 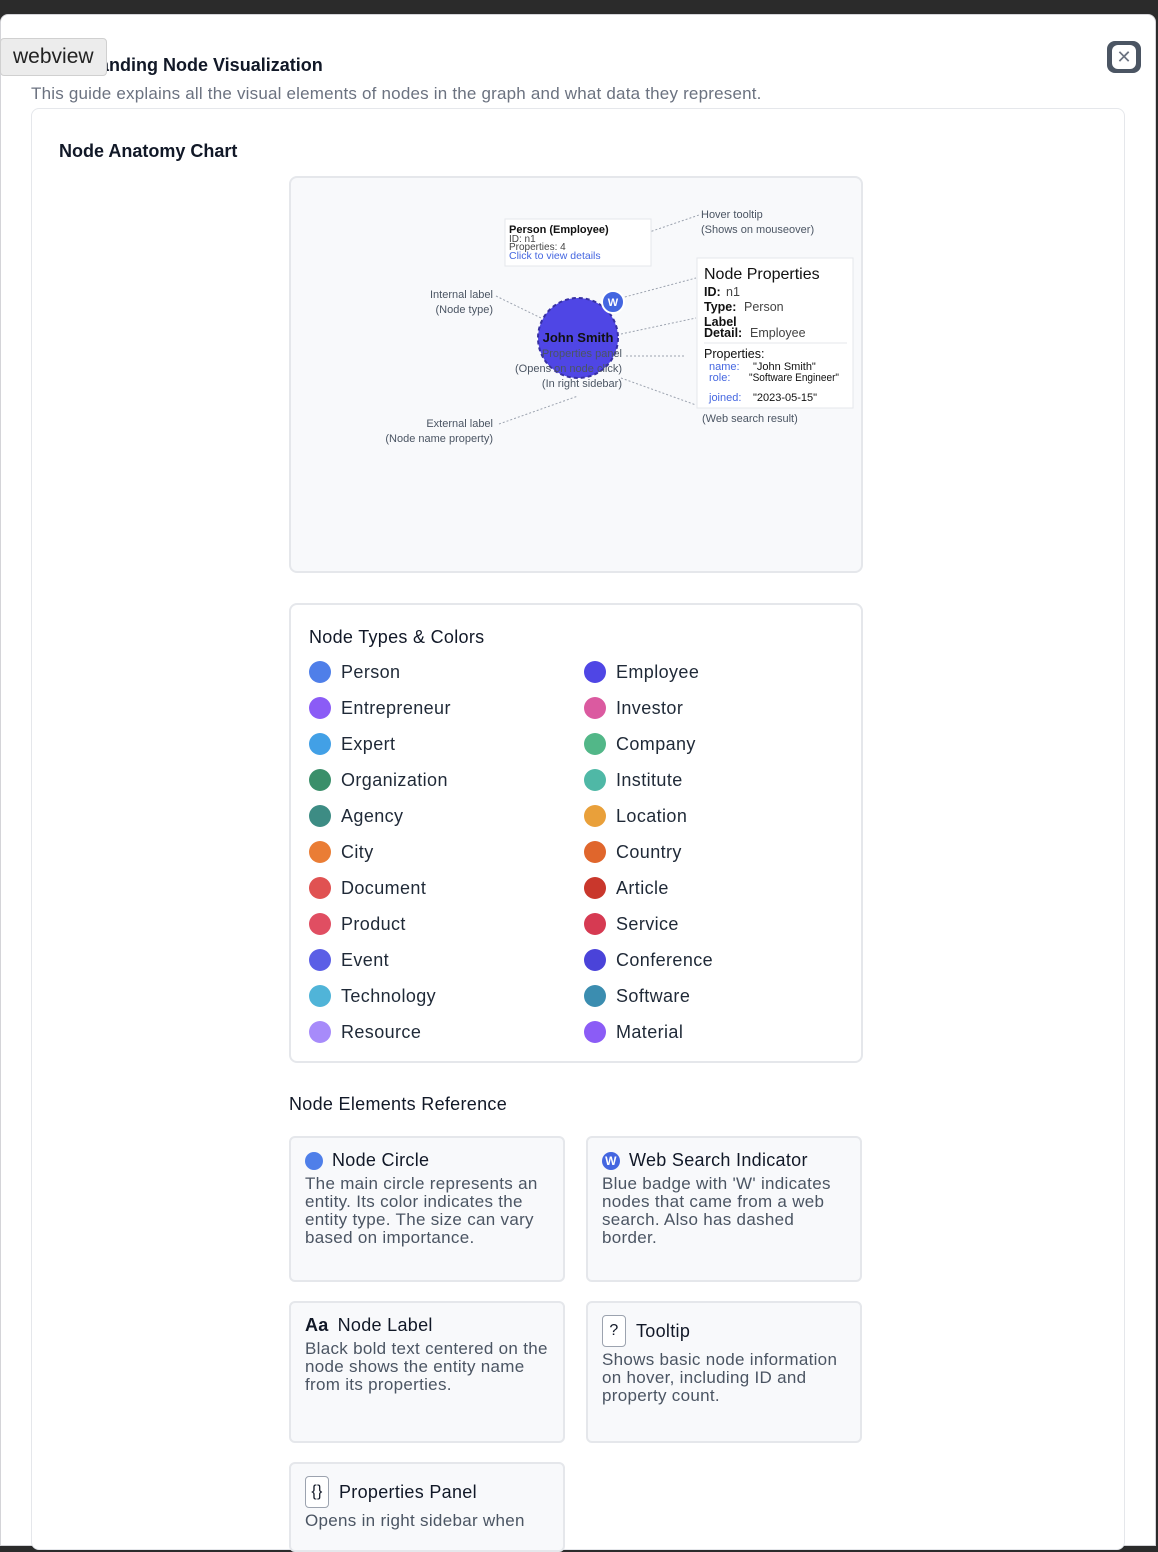 I want to click on legend-item-label: Software, so click(x=653, y=995).